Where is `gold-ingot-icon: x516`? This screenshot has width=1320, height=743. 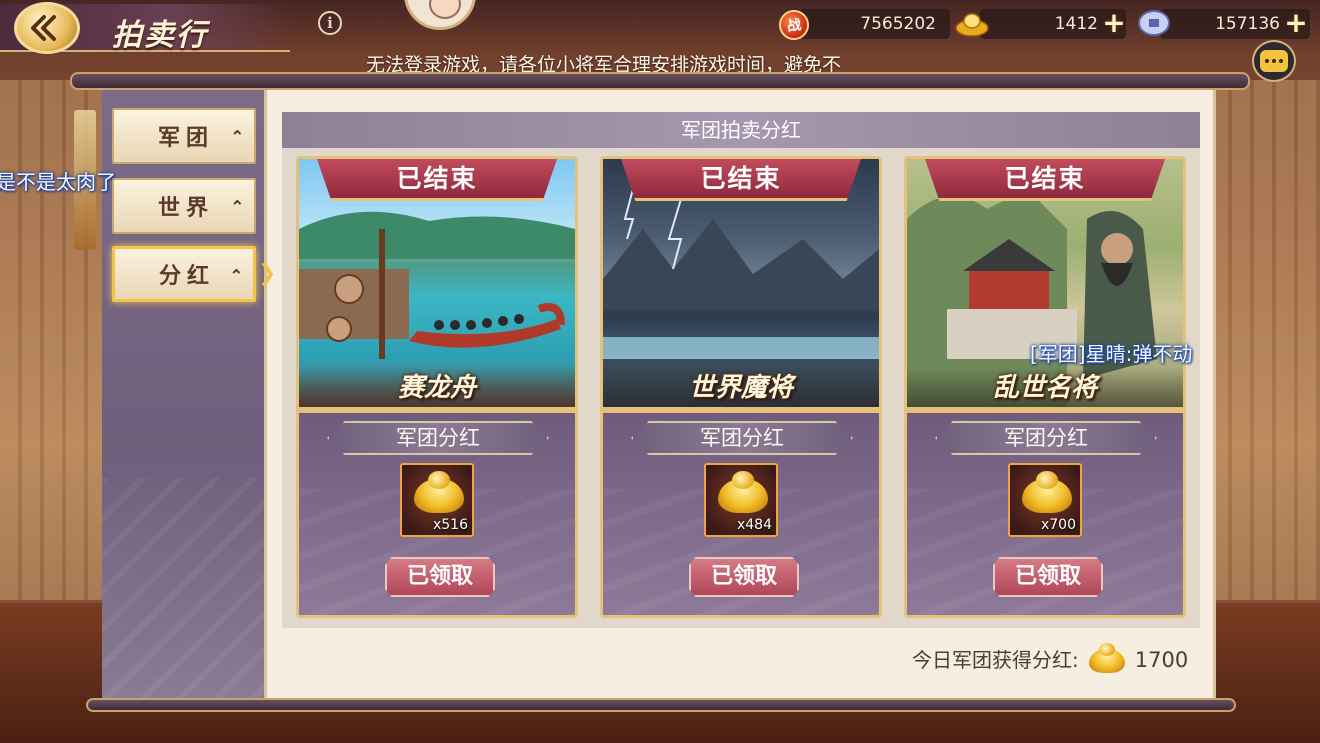 gold-ingot-icon: x516 is located at coordinates (437, 500).